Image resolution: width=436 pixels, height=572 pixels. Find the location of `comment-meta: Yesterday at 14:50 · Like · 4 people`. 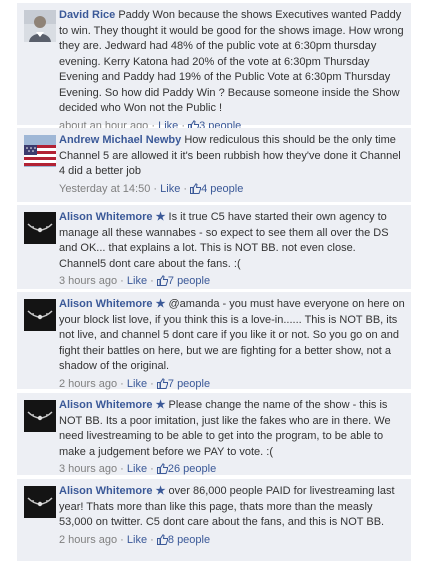

comment-meta: Yesterday at 14:50 · Like · 4 people is located at coordinates (232, 189).